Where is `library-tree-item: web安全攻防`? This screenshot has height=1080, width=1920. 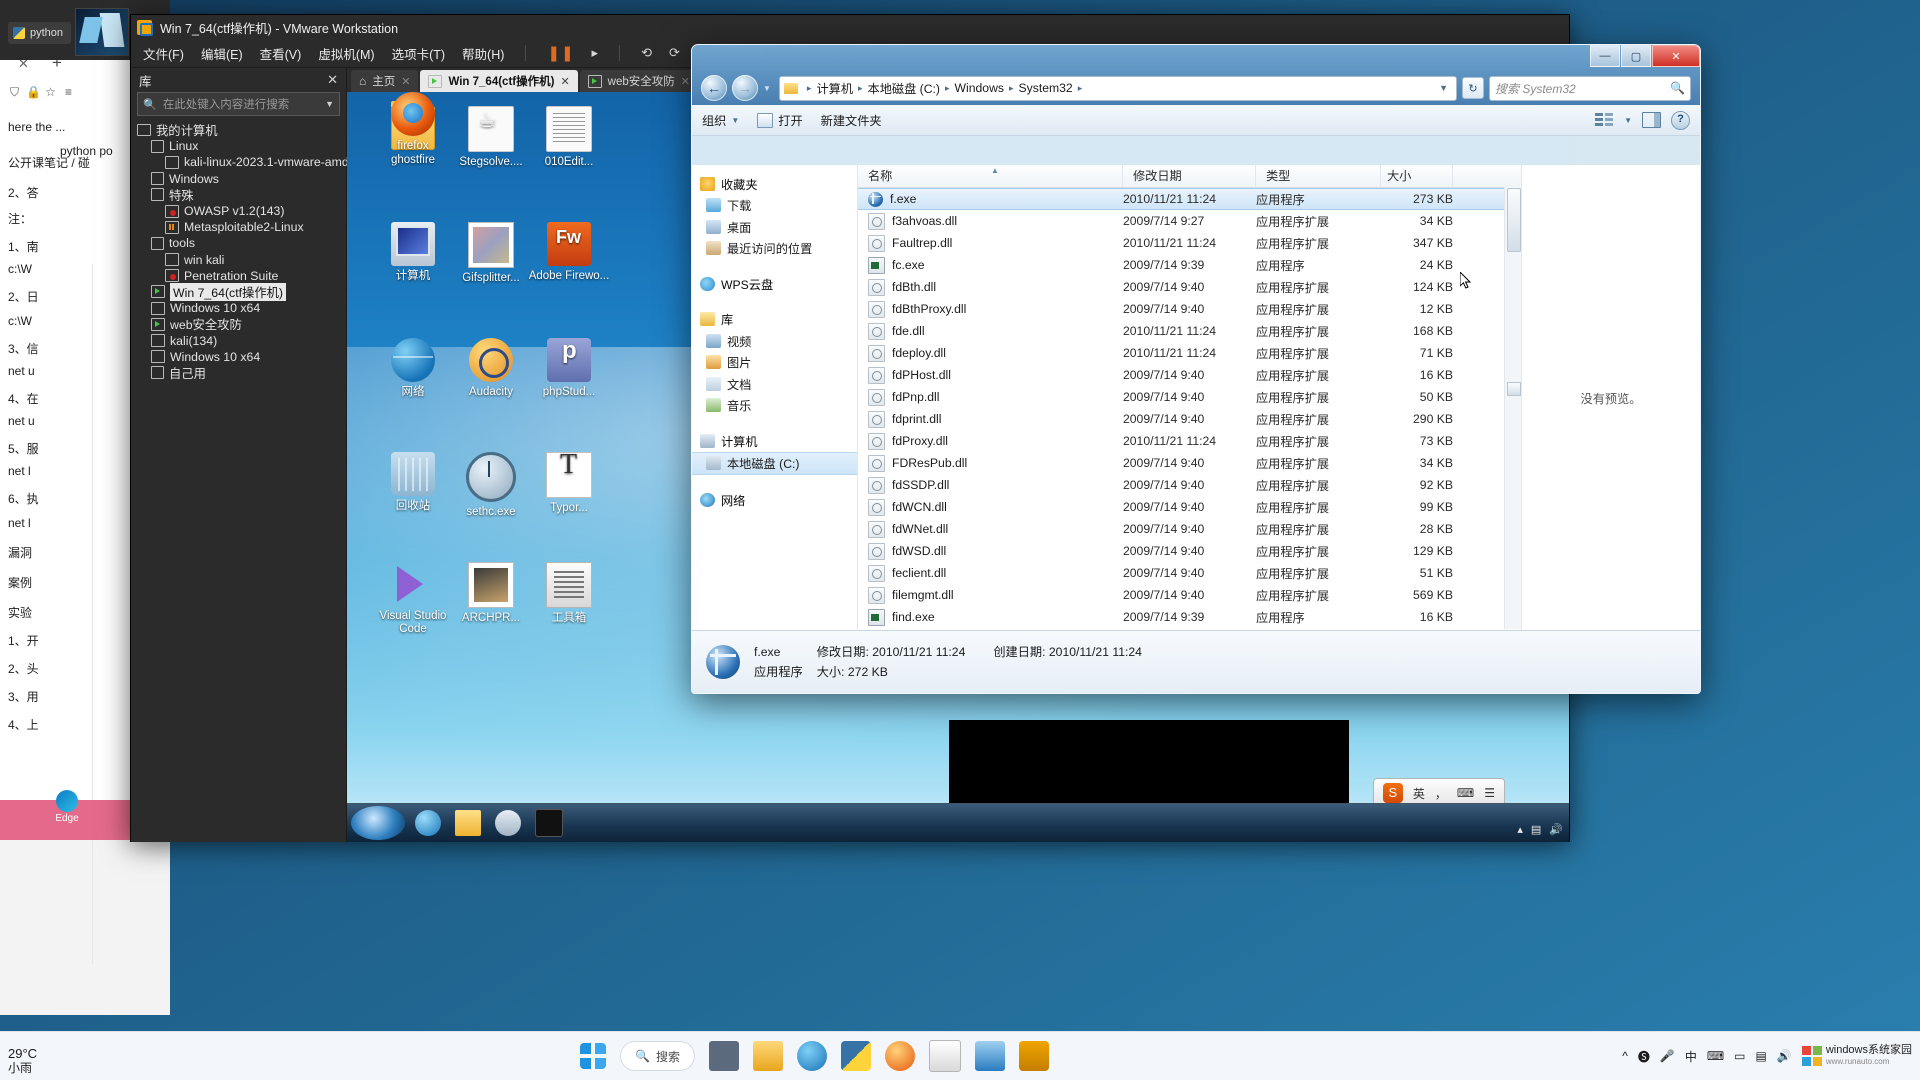
library-tree-item: web安全攻防 is located at coordinates (415, 246).